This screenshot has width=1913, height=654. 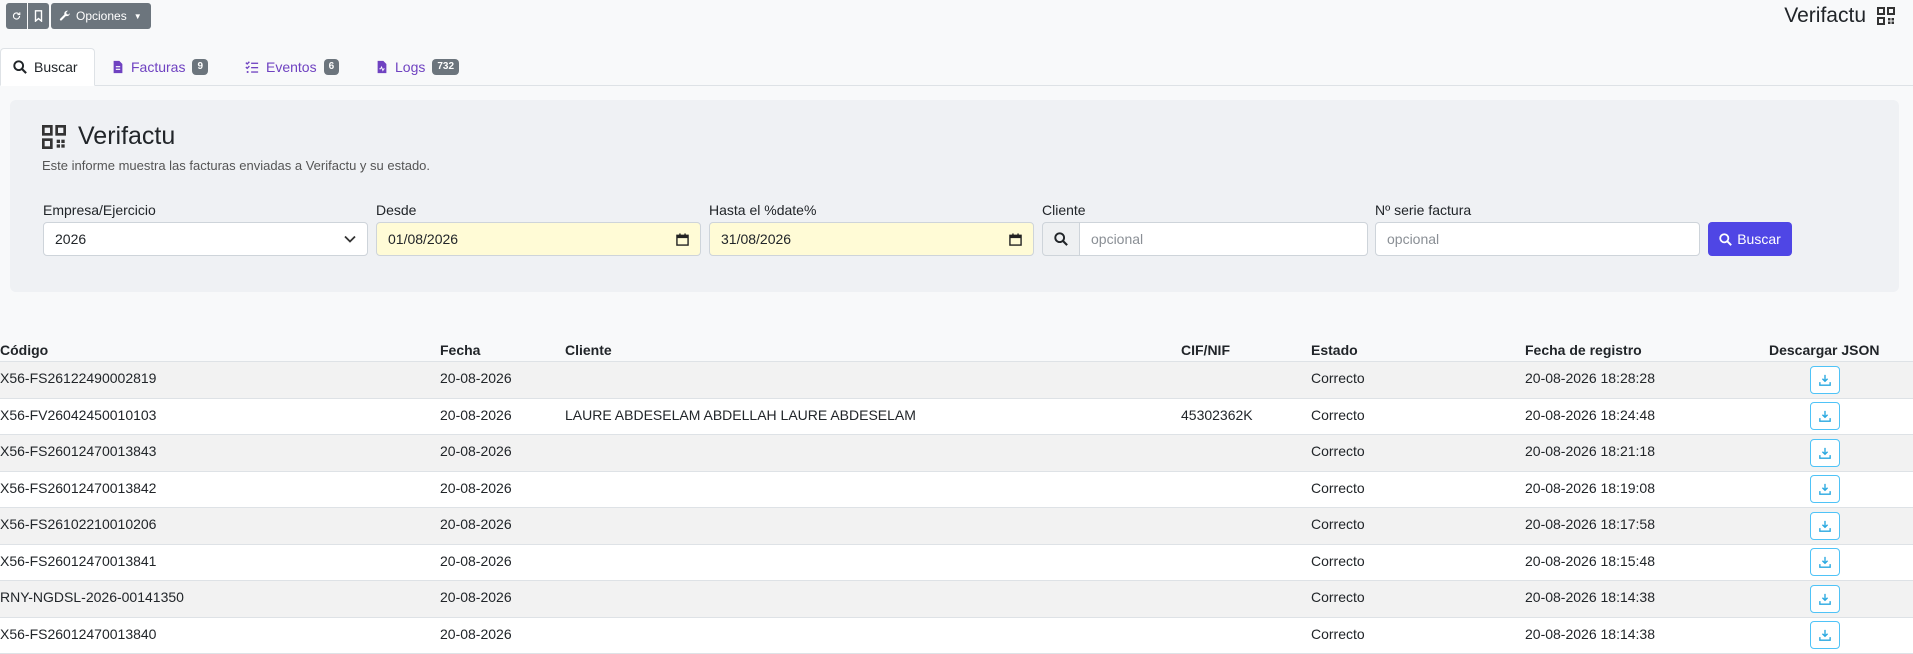 What do you see at coordinates (740, 417) in the screenshot?
I see `cell-cliente: LAURE ABDESELAM ABDELLAH LAURE ABDESELAM` at bounding box center [740, 417].